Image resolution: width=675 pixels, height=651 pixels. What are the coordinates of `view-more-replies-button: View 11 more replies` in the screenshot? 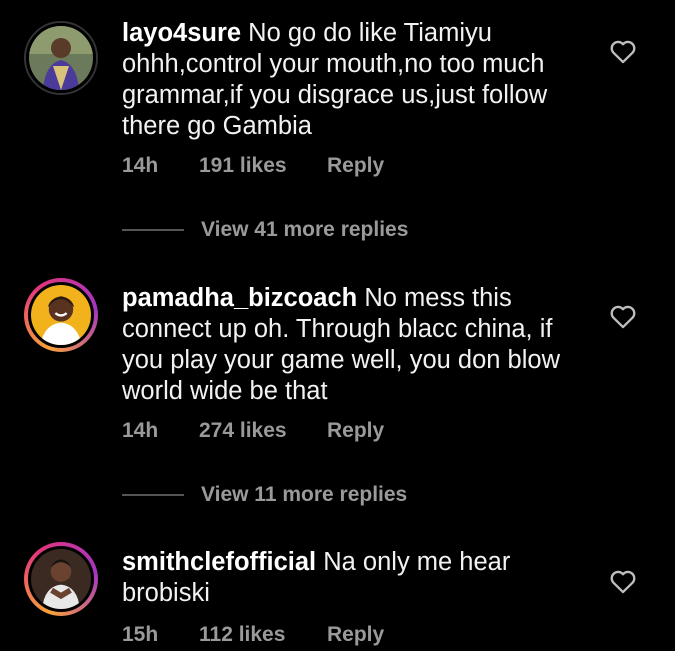 It's located at (264, 495).